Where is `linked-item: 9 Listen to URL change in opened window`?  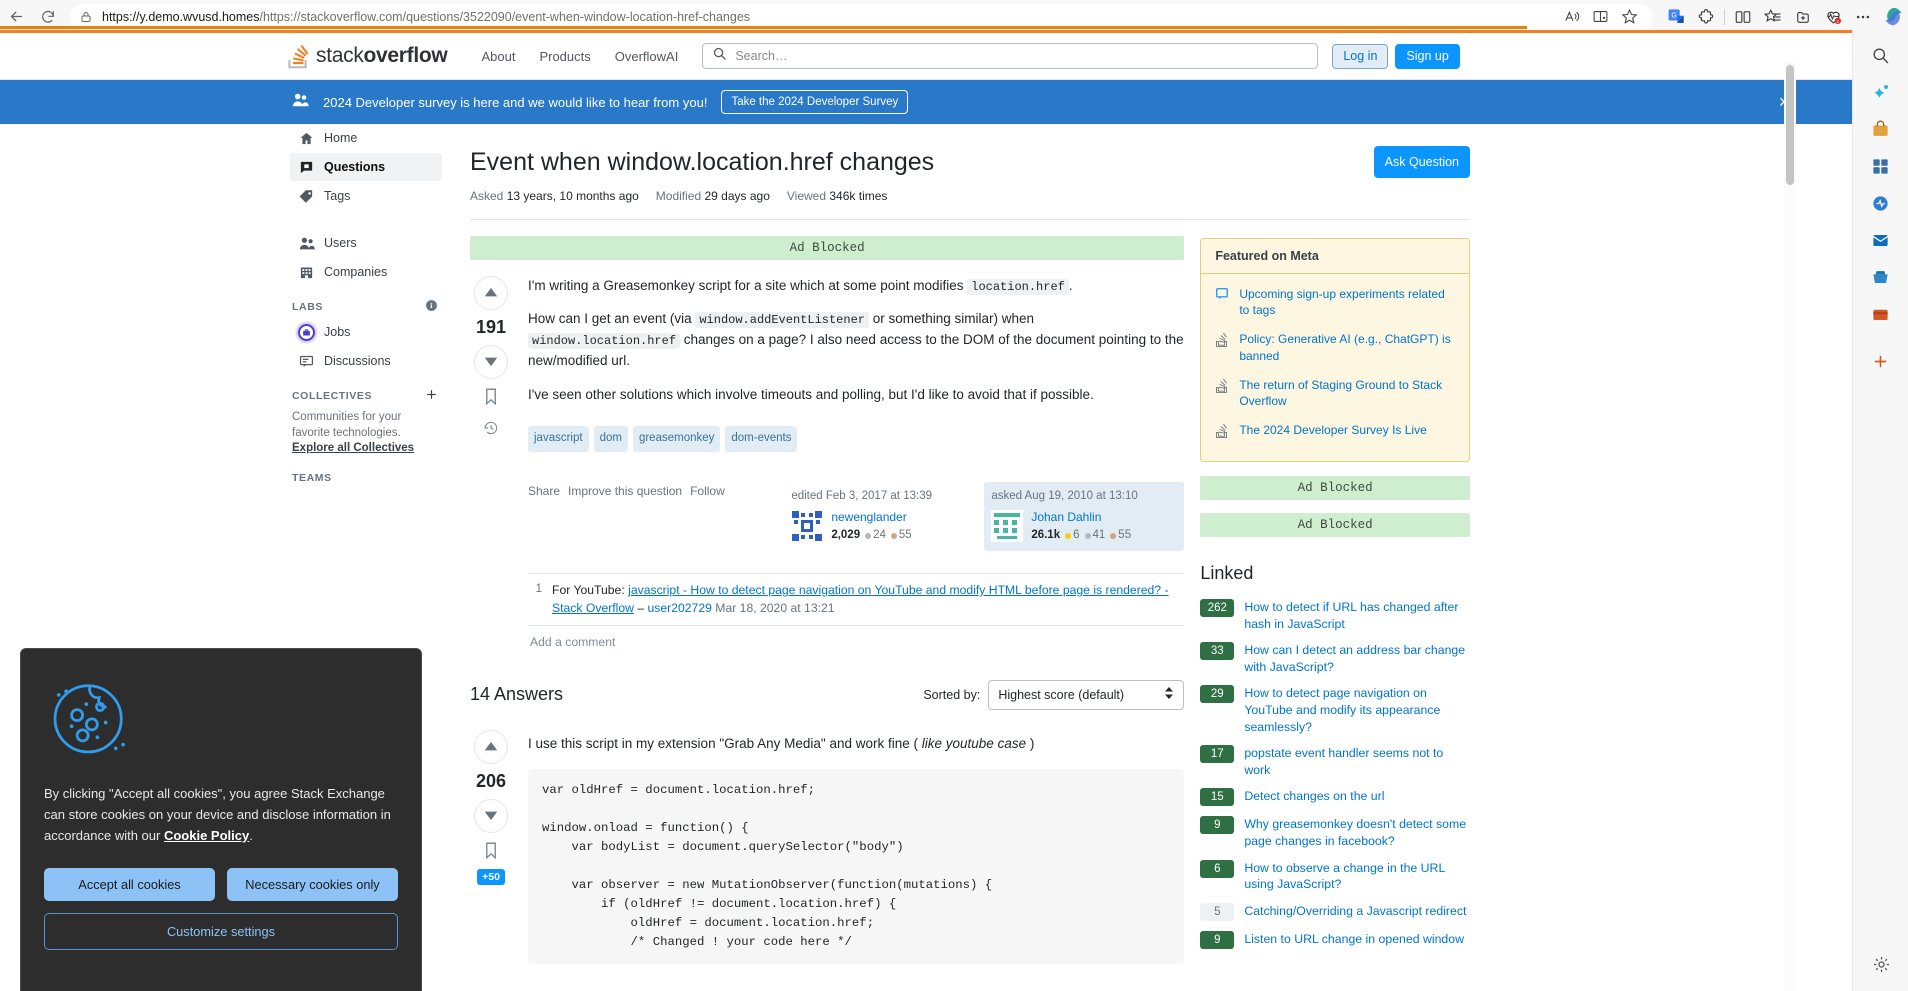 linked-item: 9 Listen to URL change in opened window is located at coordinates (1335, 940).